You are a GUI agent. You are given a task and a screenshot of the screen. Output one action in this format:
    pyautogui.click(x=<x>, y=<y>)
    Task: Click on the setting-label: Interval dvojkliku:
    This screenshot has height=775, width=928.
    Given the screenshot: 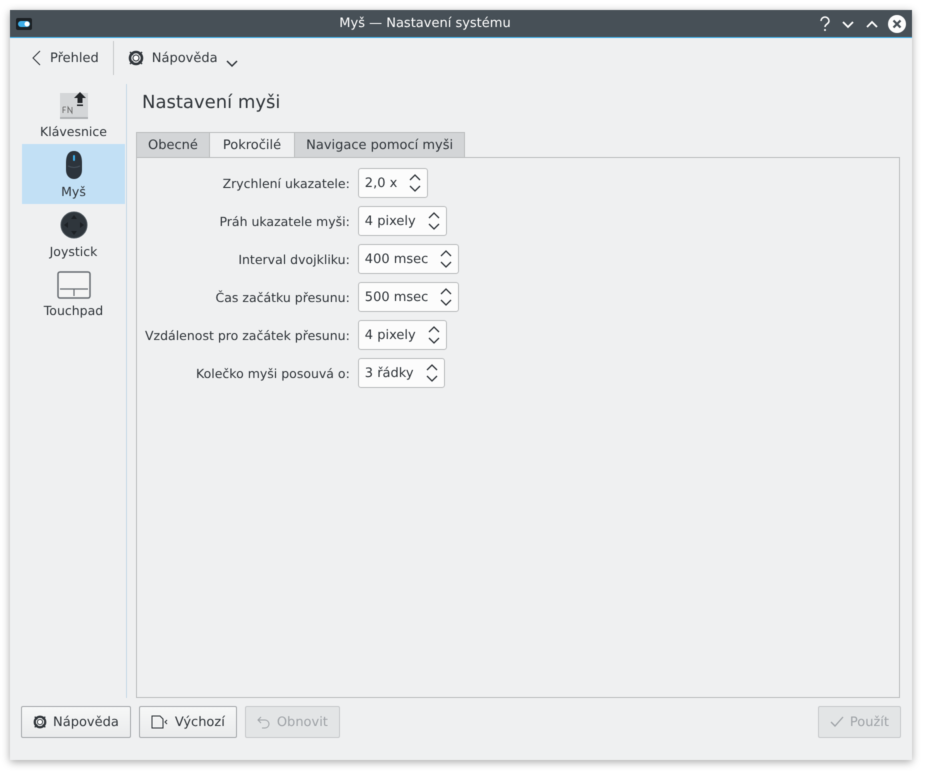 What is the action you would take?
    pyautogui.click(x=294, y=259)
    